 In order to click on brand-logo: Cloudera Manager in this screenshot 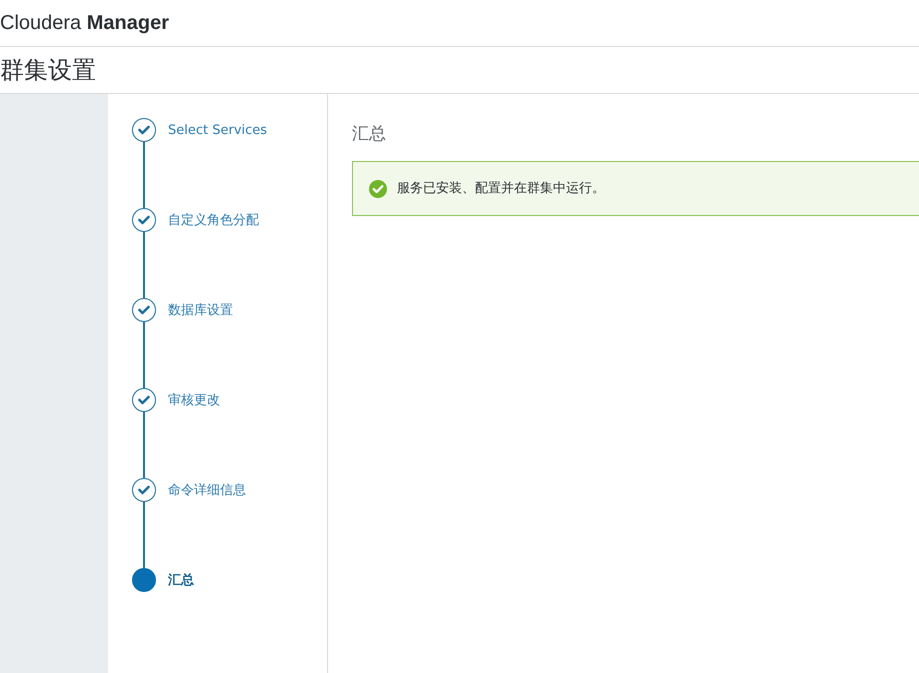, I will do `click(84, 23)`.